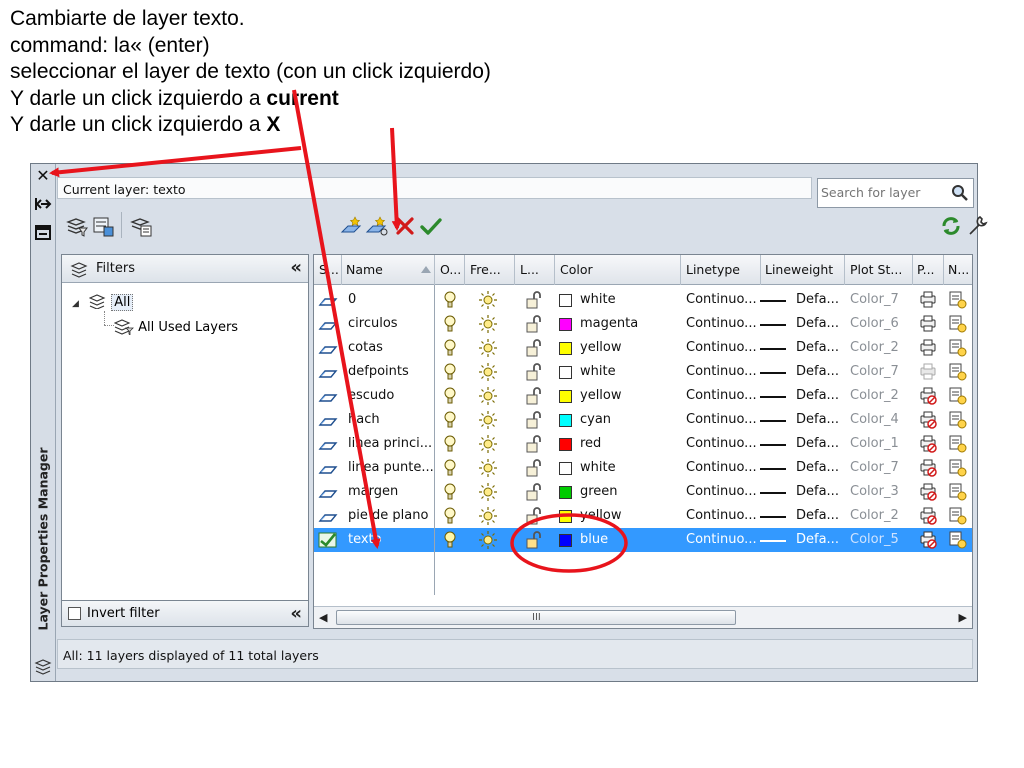 This screenshot has height=768, width=1024. What do you see at coordinates (951, 226) in the screenshot?
I see `refresh-icon` at bounding box center [951, 226].